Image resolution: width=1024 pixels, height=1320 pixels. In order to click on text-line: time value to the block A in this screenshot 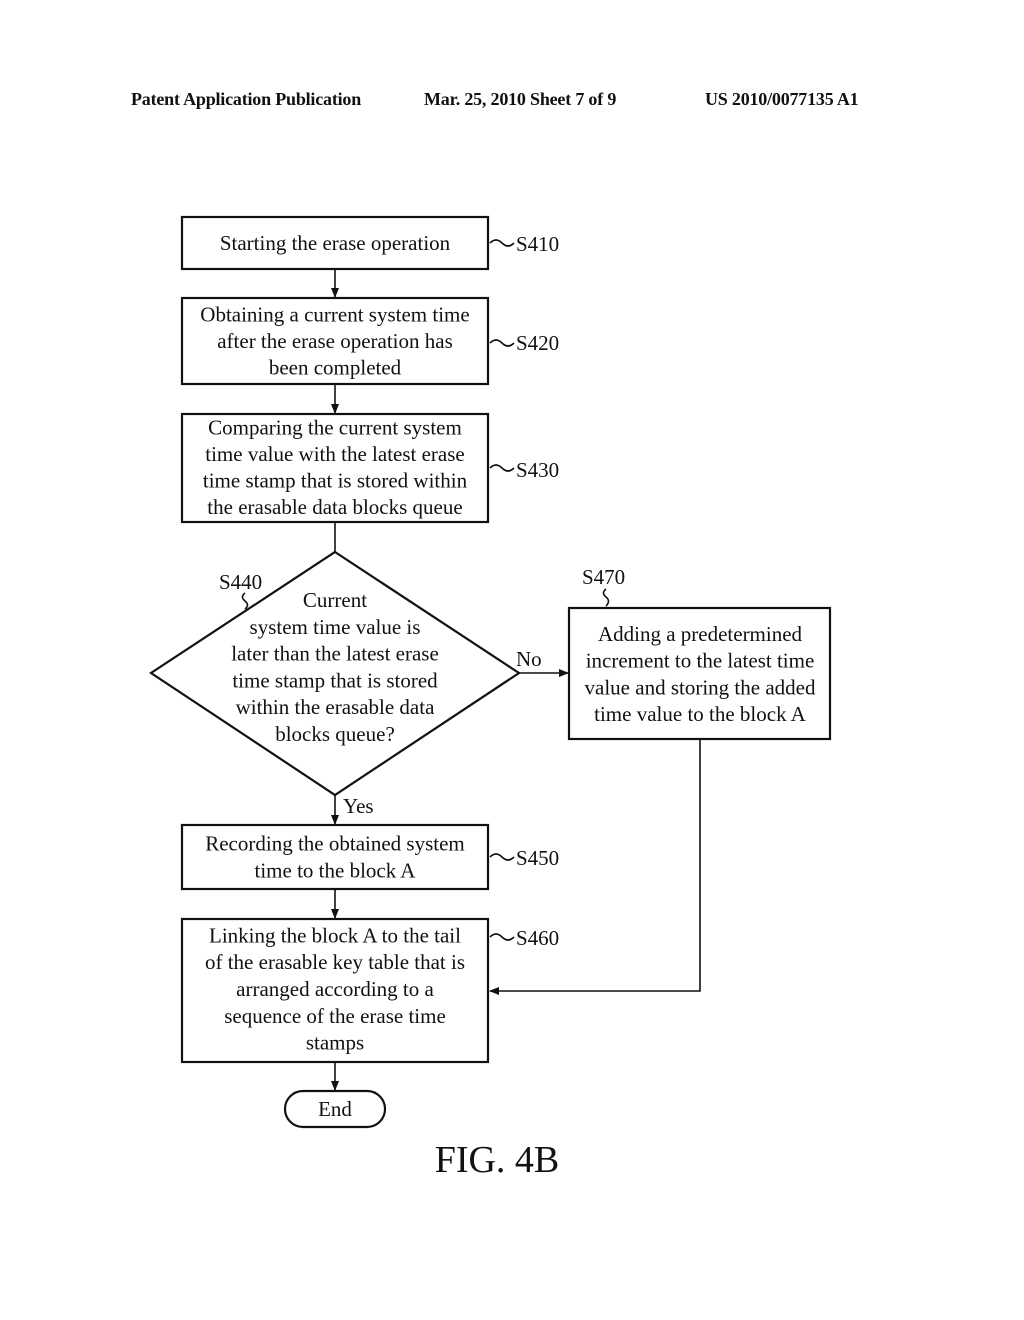, I will do `click(700, 714)`.